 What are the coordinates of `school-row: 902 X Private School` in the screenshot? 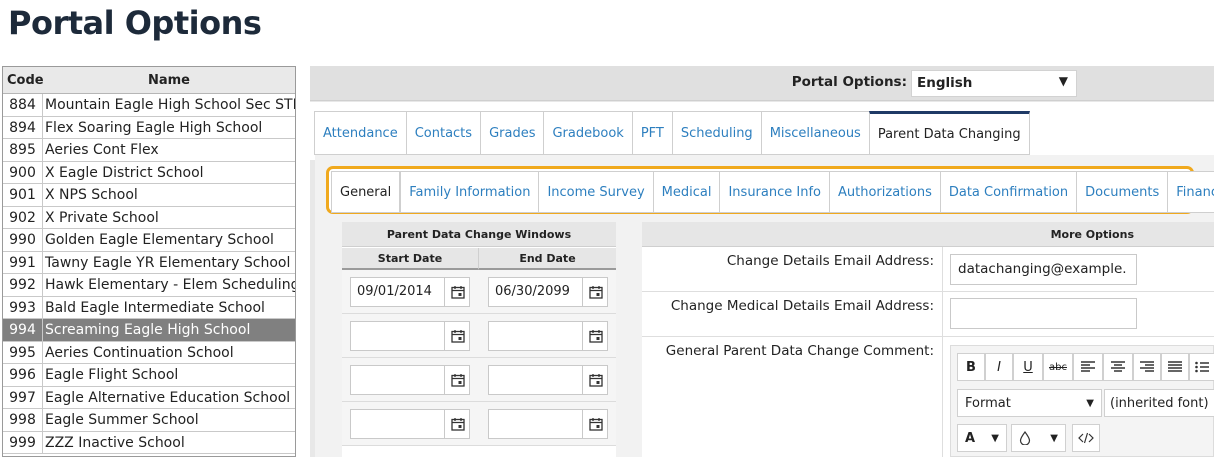 It's located at (149, 217).